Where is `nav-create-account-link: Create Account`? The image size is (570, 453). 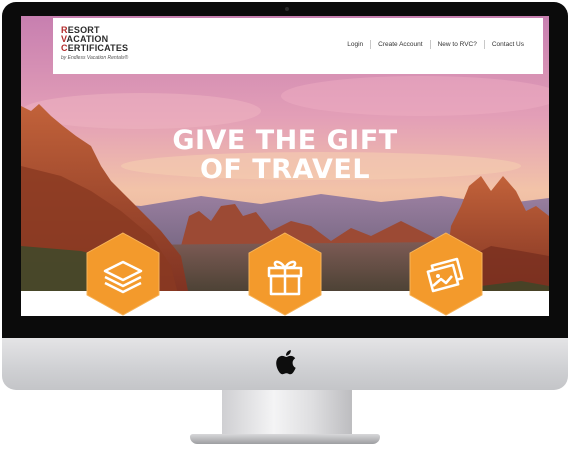
nav-create-account-link: Create Account is located at coordinates (400, 44).